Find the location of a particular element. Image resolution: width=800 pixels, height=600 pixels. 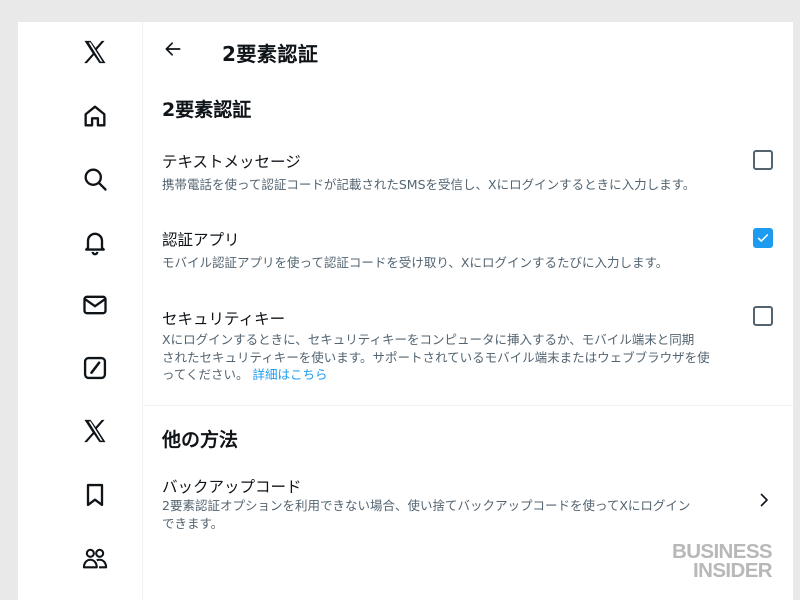

option-auth-app-title: 認証アプリ is located at coordinates (201, 240).